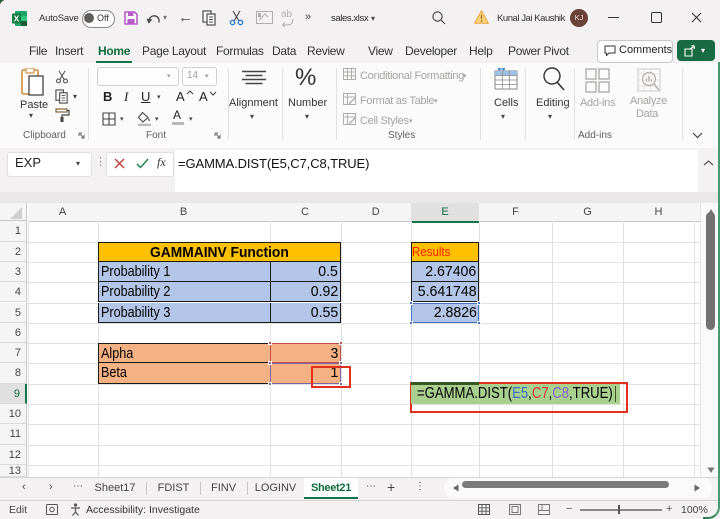  Describe the element at coordinates (17, 19) in the screenshot. I see `svg-text: X` at that location.